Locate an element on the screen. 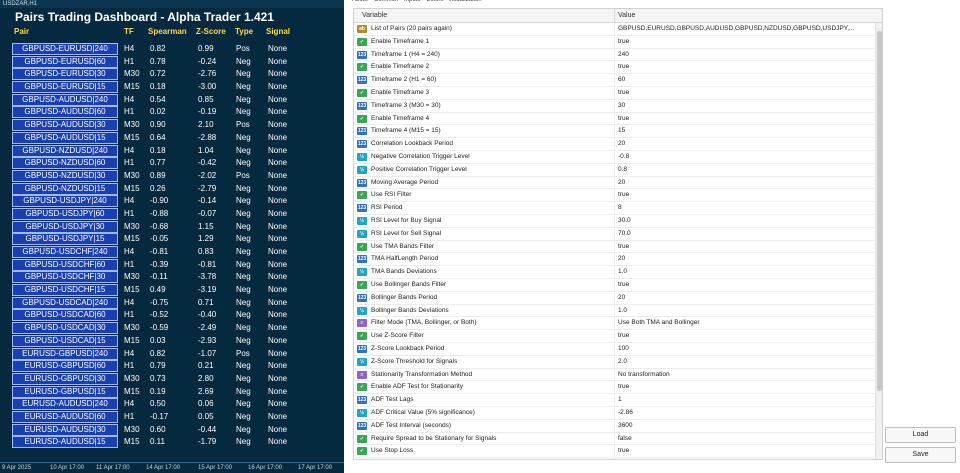 This screenshot has height=473, width=960. param-row: ½ TMA Bands Deviations 1.0 is located at coordinates (614, 272).